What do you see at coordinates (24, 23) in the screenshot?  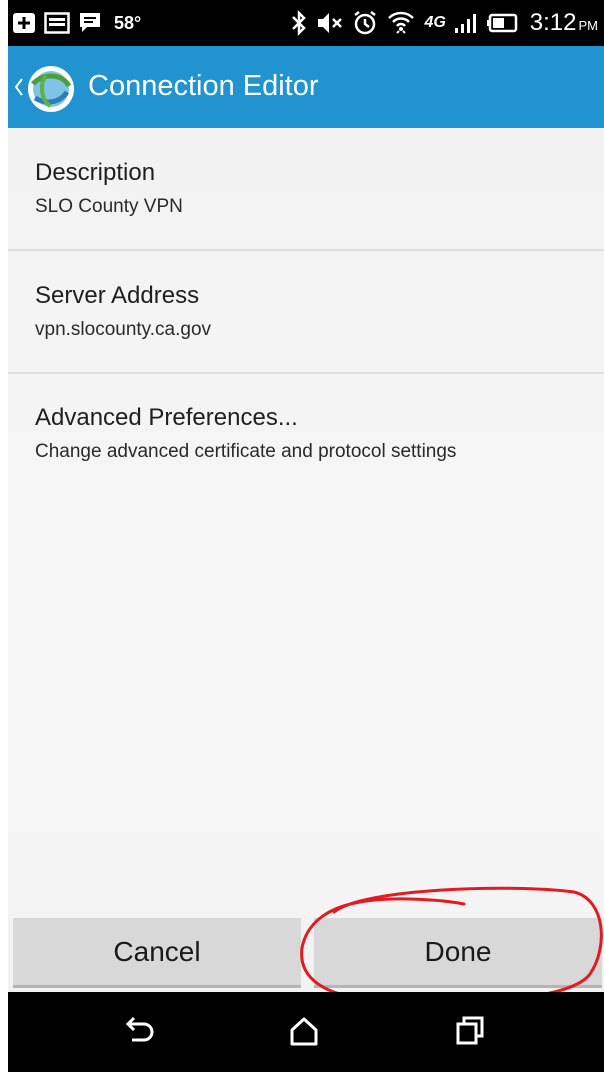 I see `plus-box-icon` at bounding box center [24, 23].